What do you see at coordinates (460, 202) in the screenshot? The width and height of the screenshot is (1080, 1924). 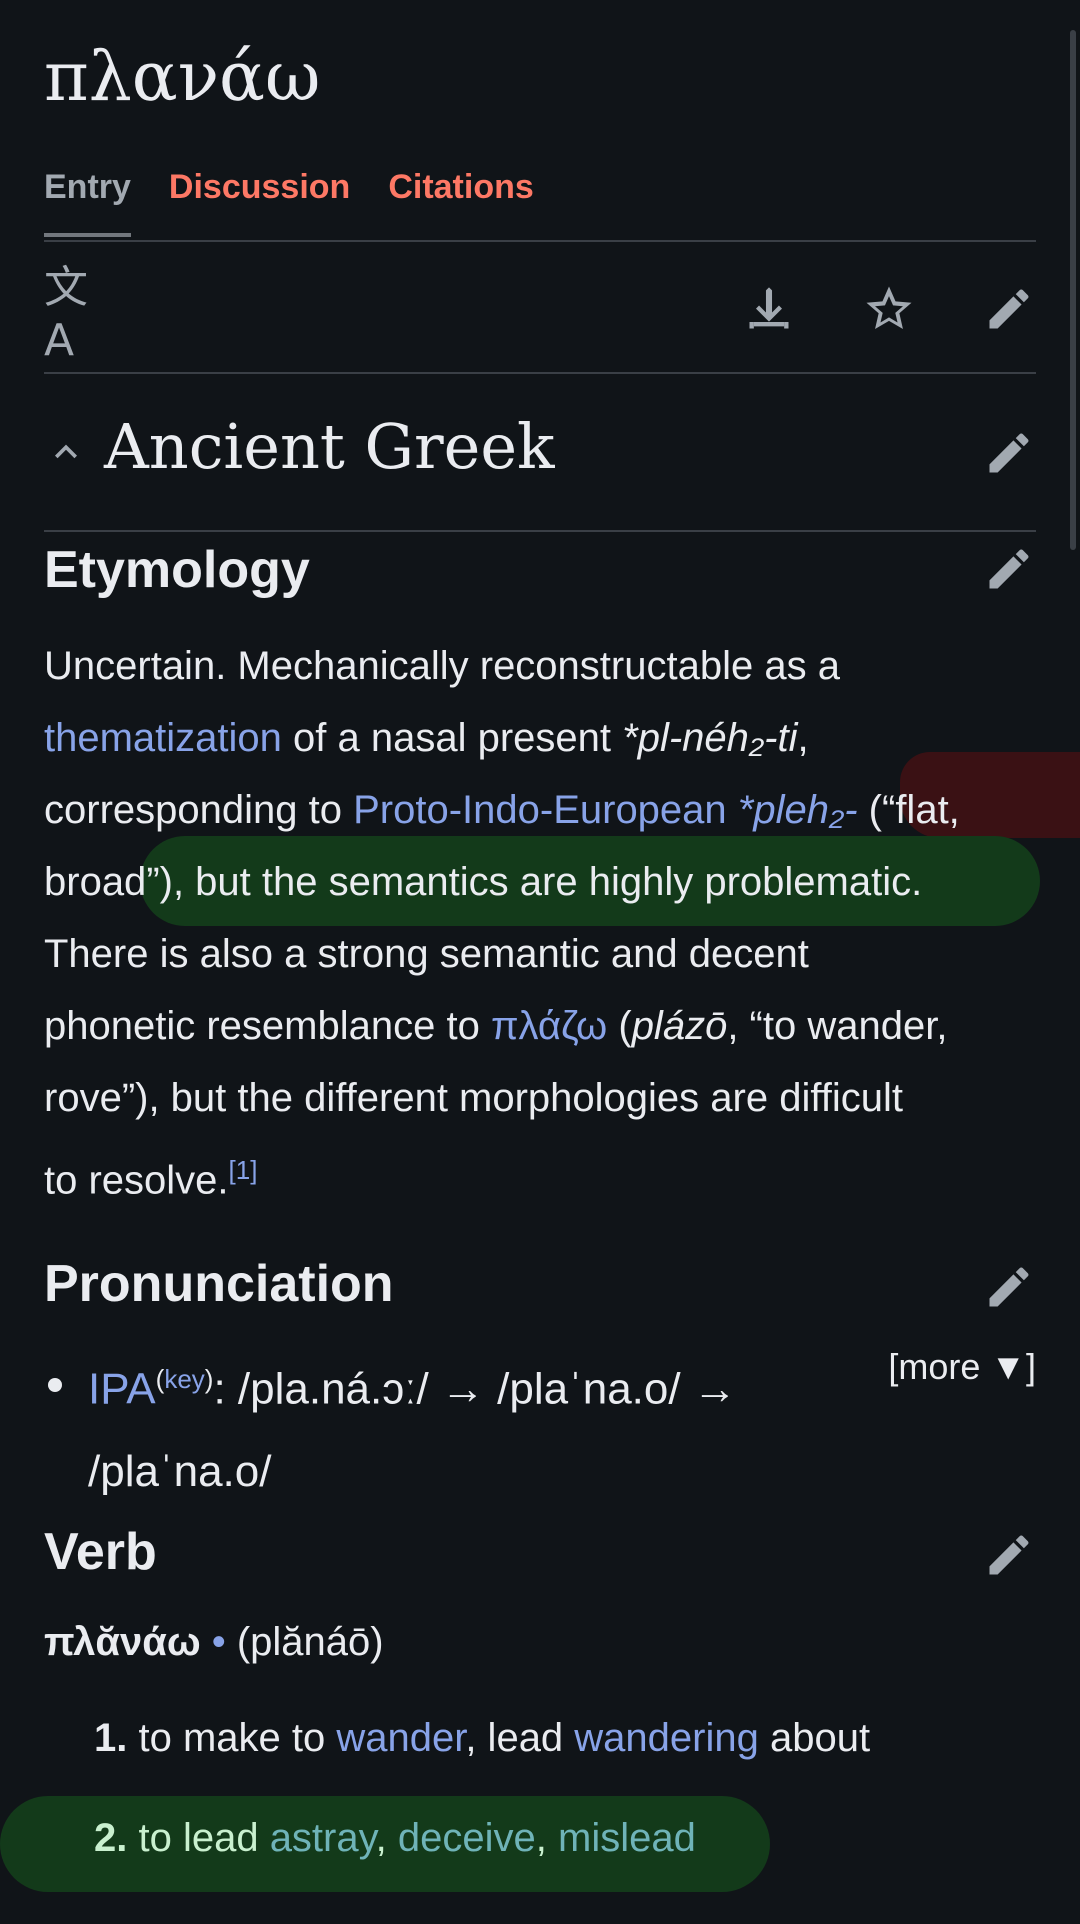 I see `tab-citations: Citations` at bounding box center [460, 202].